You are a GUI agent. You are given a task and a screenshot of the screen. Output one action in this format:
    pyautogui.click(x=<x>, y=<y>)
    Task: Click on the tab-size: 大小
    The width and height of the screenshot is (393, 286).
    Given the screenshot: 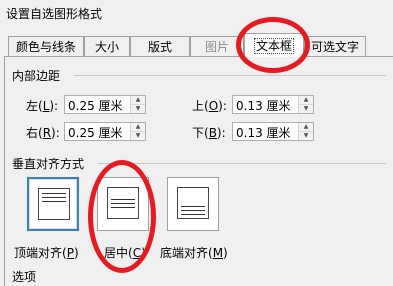 What is the action you would take?
    pyautogui.click(x=107, y=46)
    